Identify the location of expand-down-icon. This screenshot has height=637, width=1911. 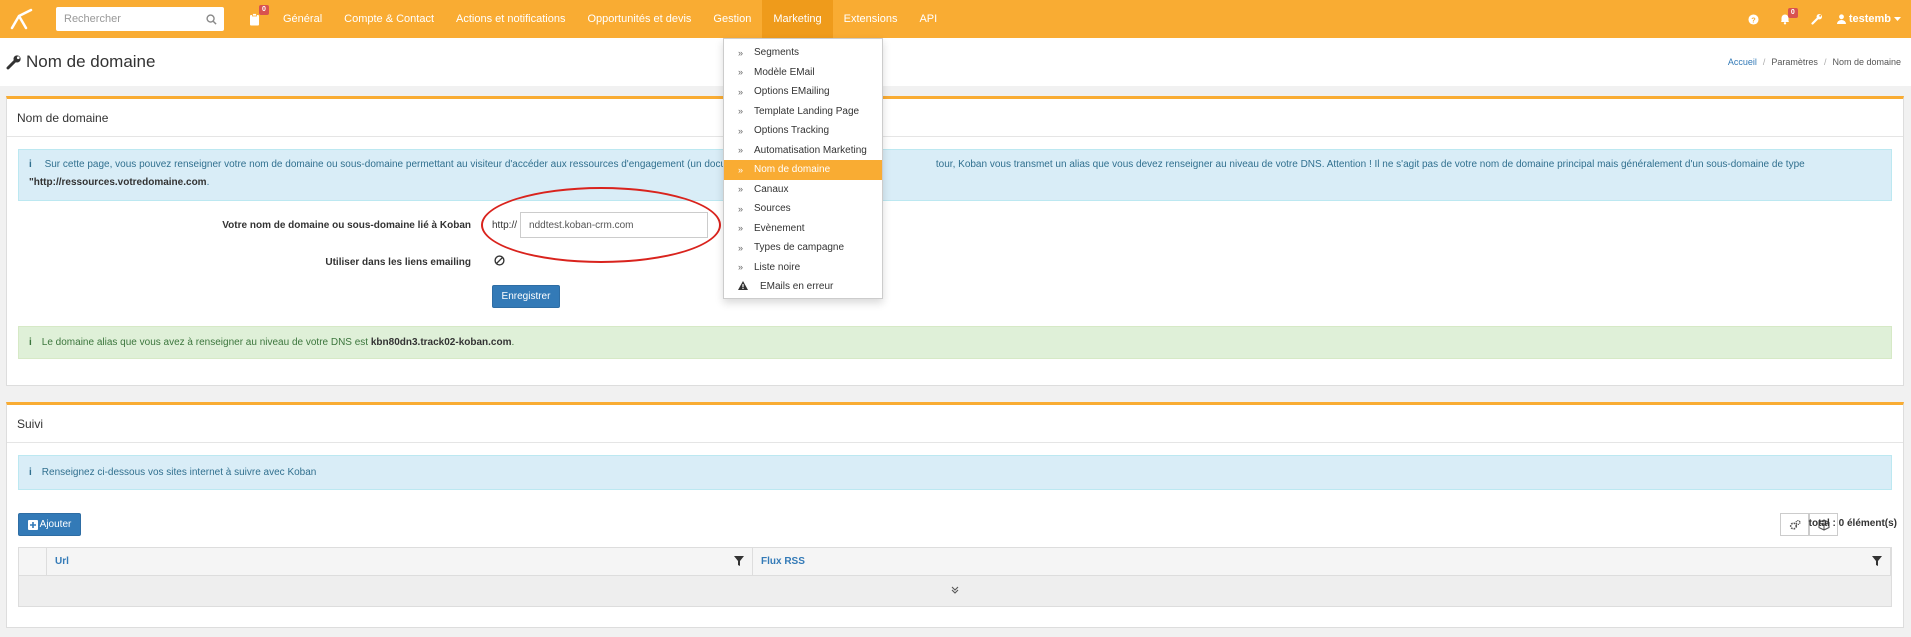
(955, 591).